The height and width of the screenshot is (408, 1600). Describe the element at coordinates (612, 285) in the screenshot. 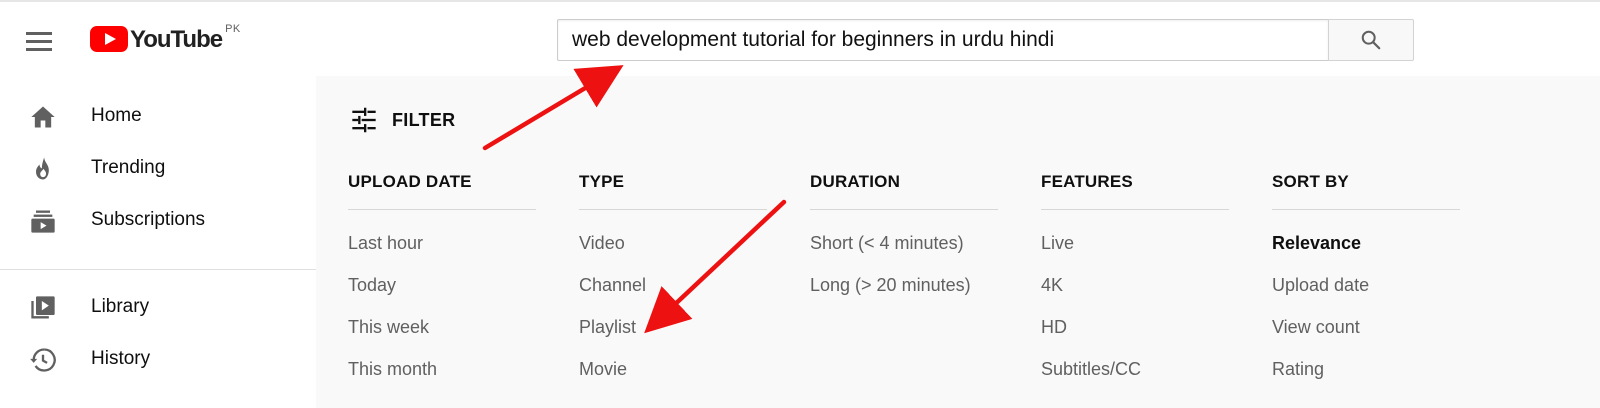

I see `filter-option: Channel` at that location.